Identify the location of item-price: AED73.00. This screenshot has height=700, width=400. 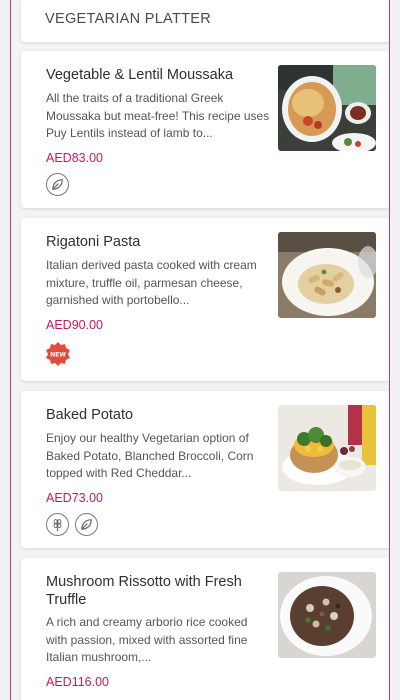
(74, 498).